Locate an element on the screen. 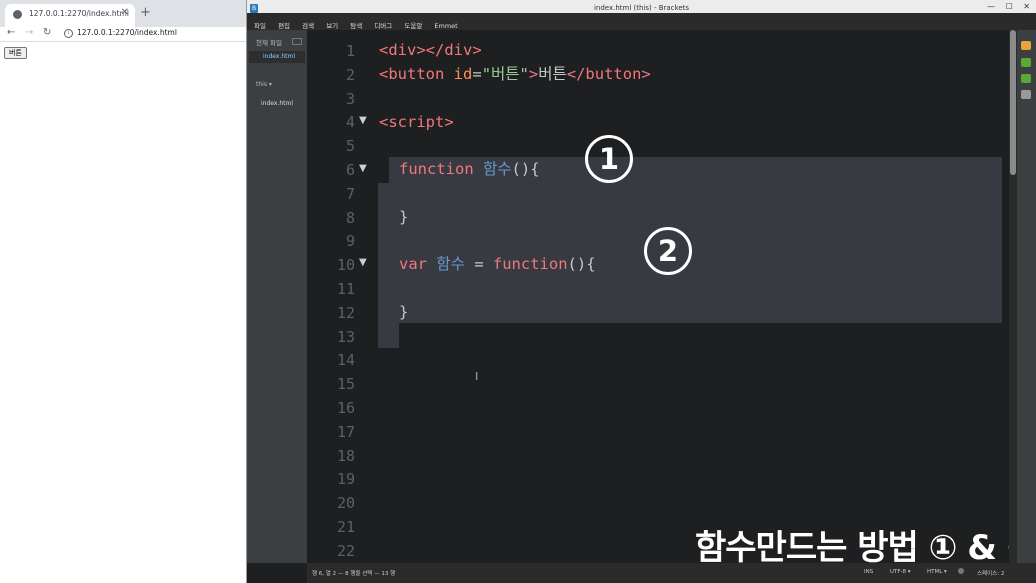  working-file-label: index.html is located at coordinates (279, 56).